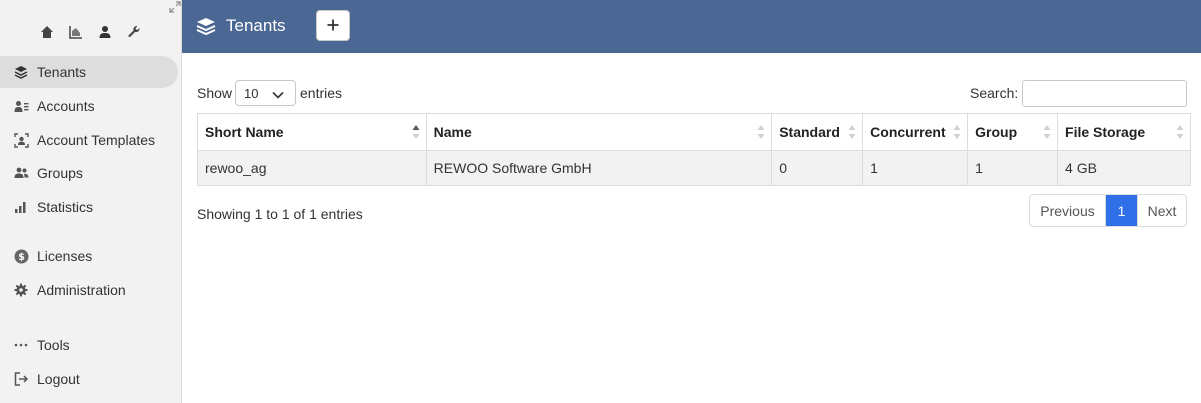  I want to click on column-header-group: Group, so click(1013, 132).